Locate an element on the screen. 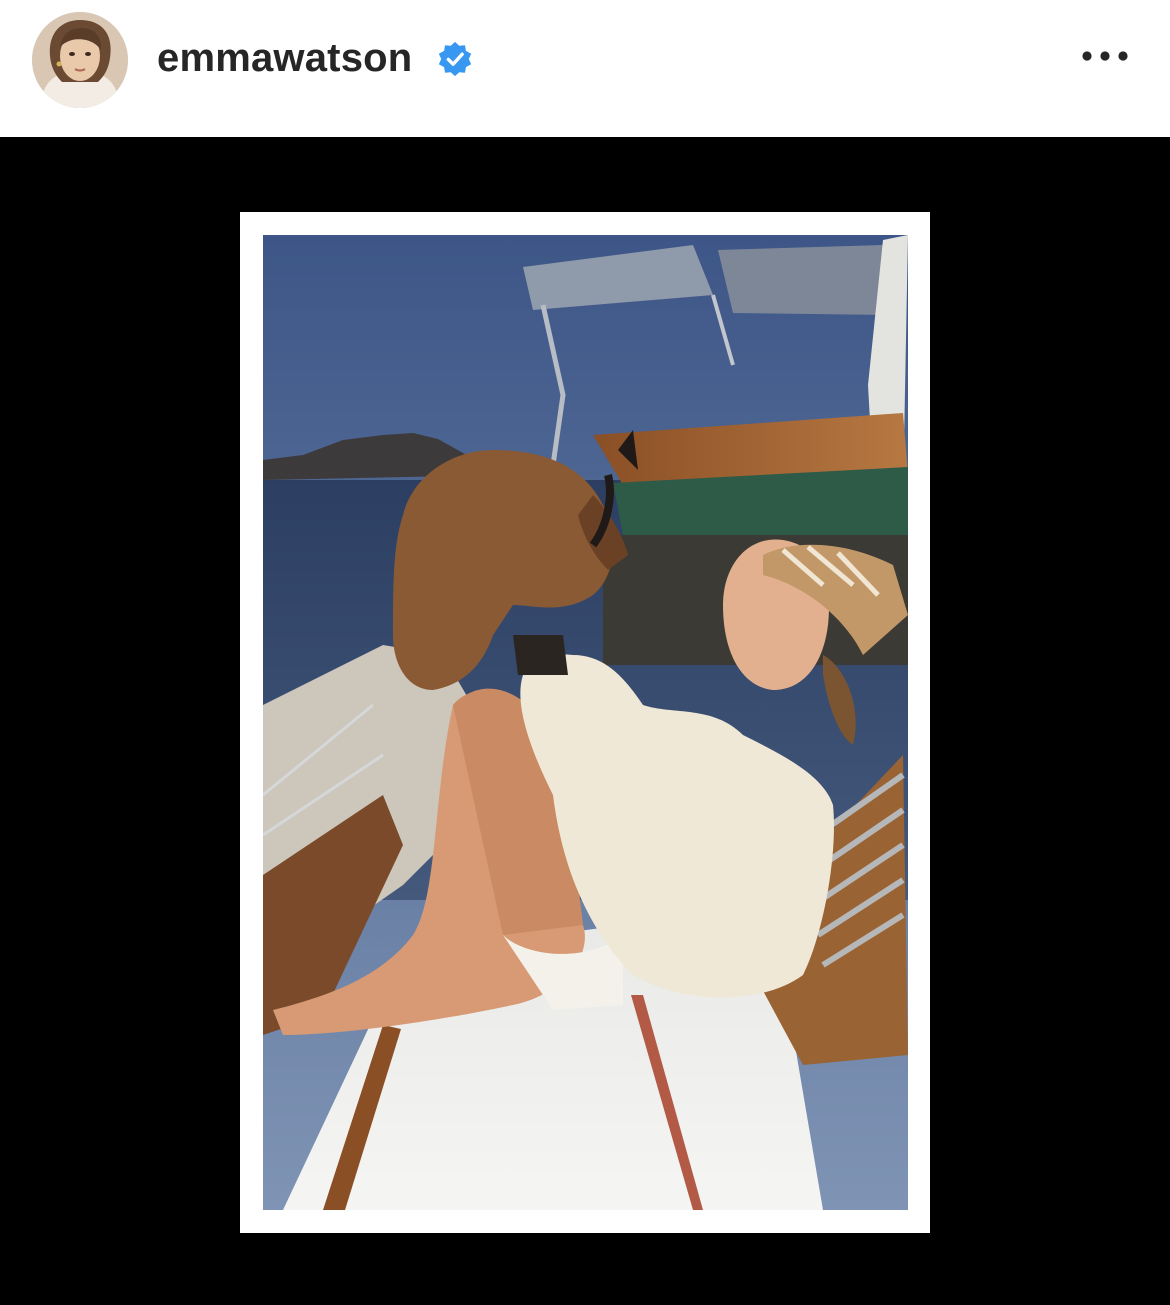  username-link: emmawatson is located at coordinates (284, 58).